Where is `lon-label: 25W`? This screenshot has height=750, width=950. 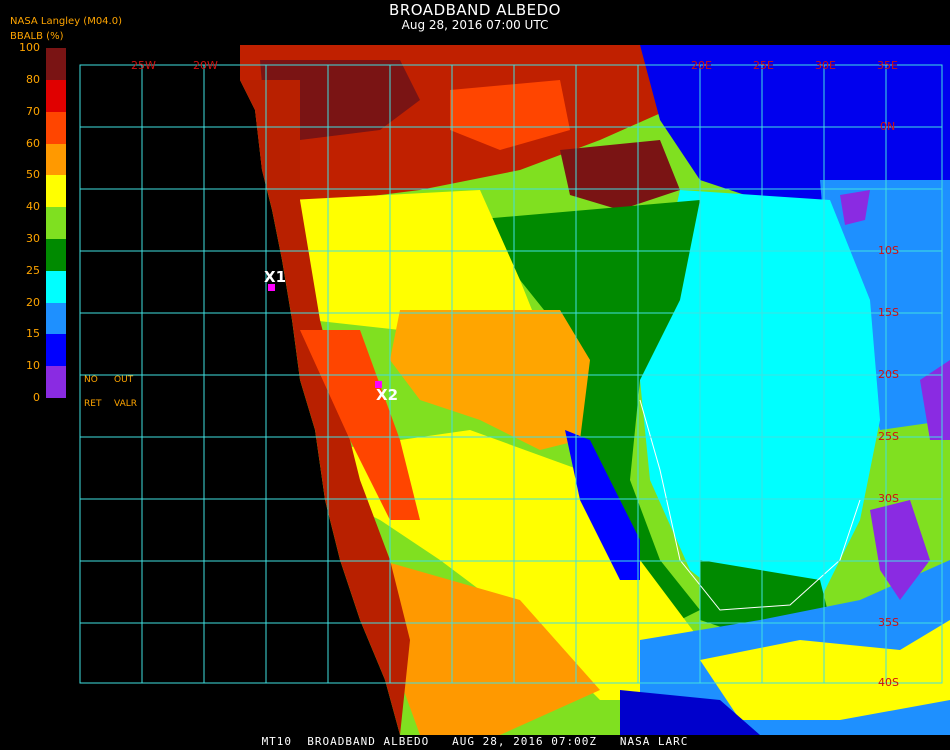 lon-label: 25W is located at coordinates (143, 65).